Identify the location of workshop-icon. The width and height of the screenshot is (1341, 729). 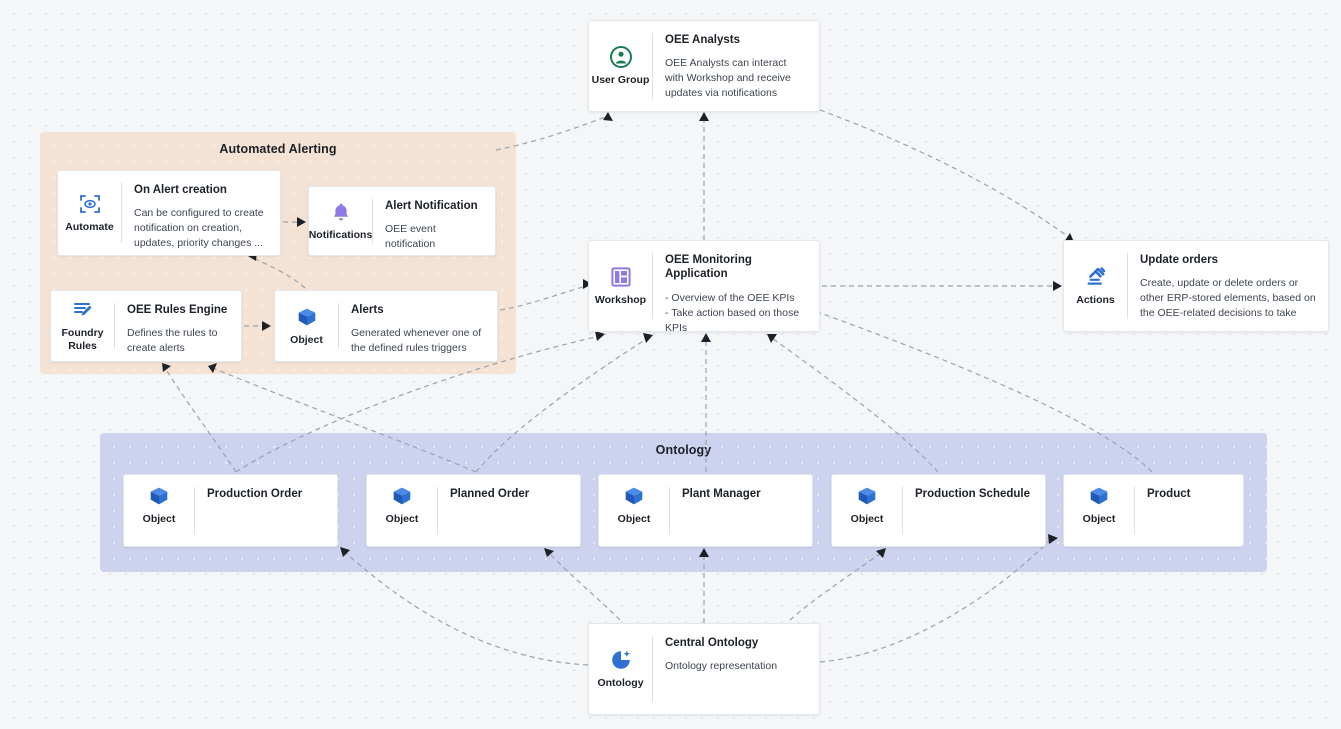
(621, 277).